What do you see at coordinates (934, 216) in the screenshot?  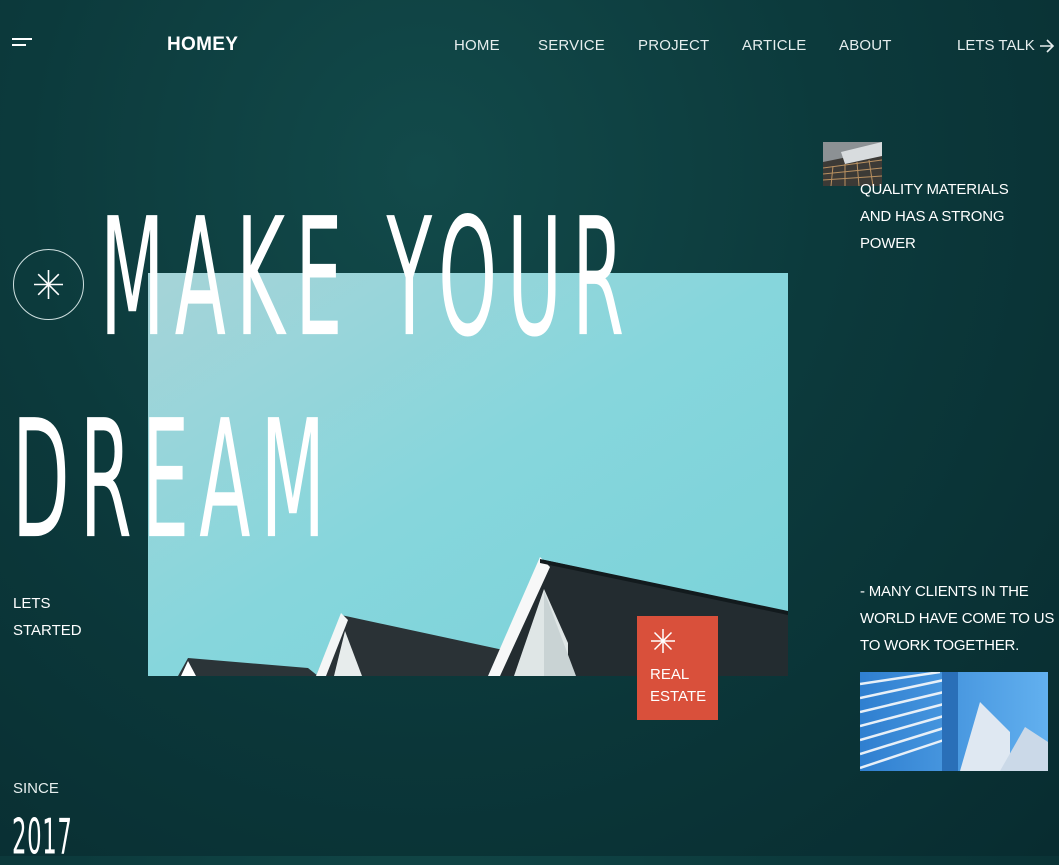 I see `quality-text: QUALITY MATERIALS AND HAS A STRONG POWER` at bounding box center [934, 216].